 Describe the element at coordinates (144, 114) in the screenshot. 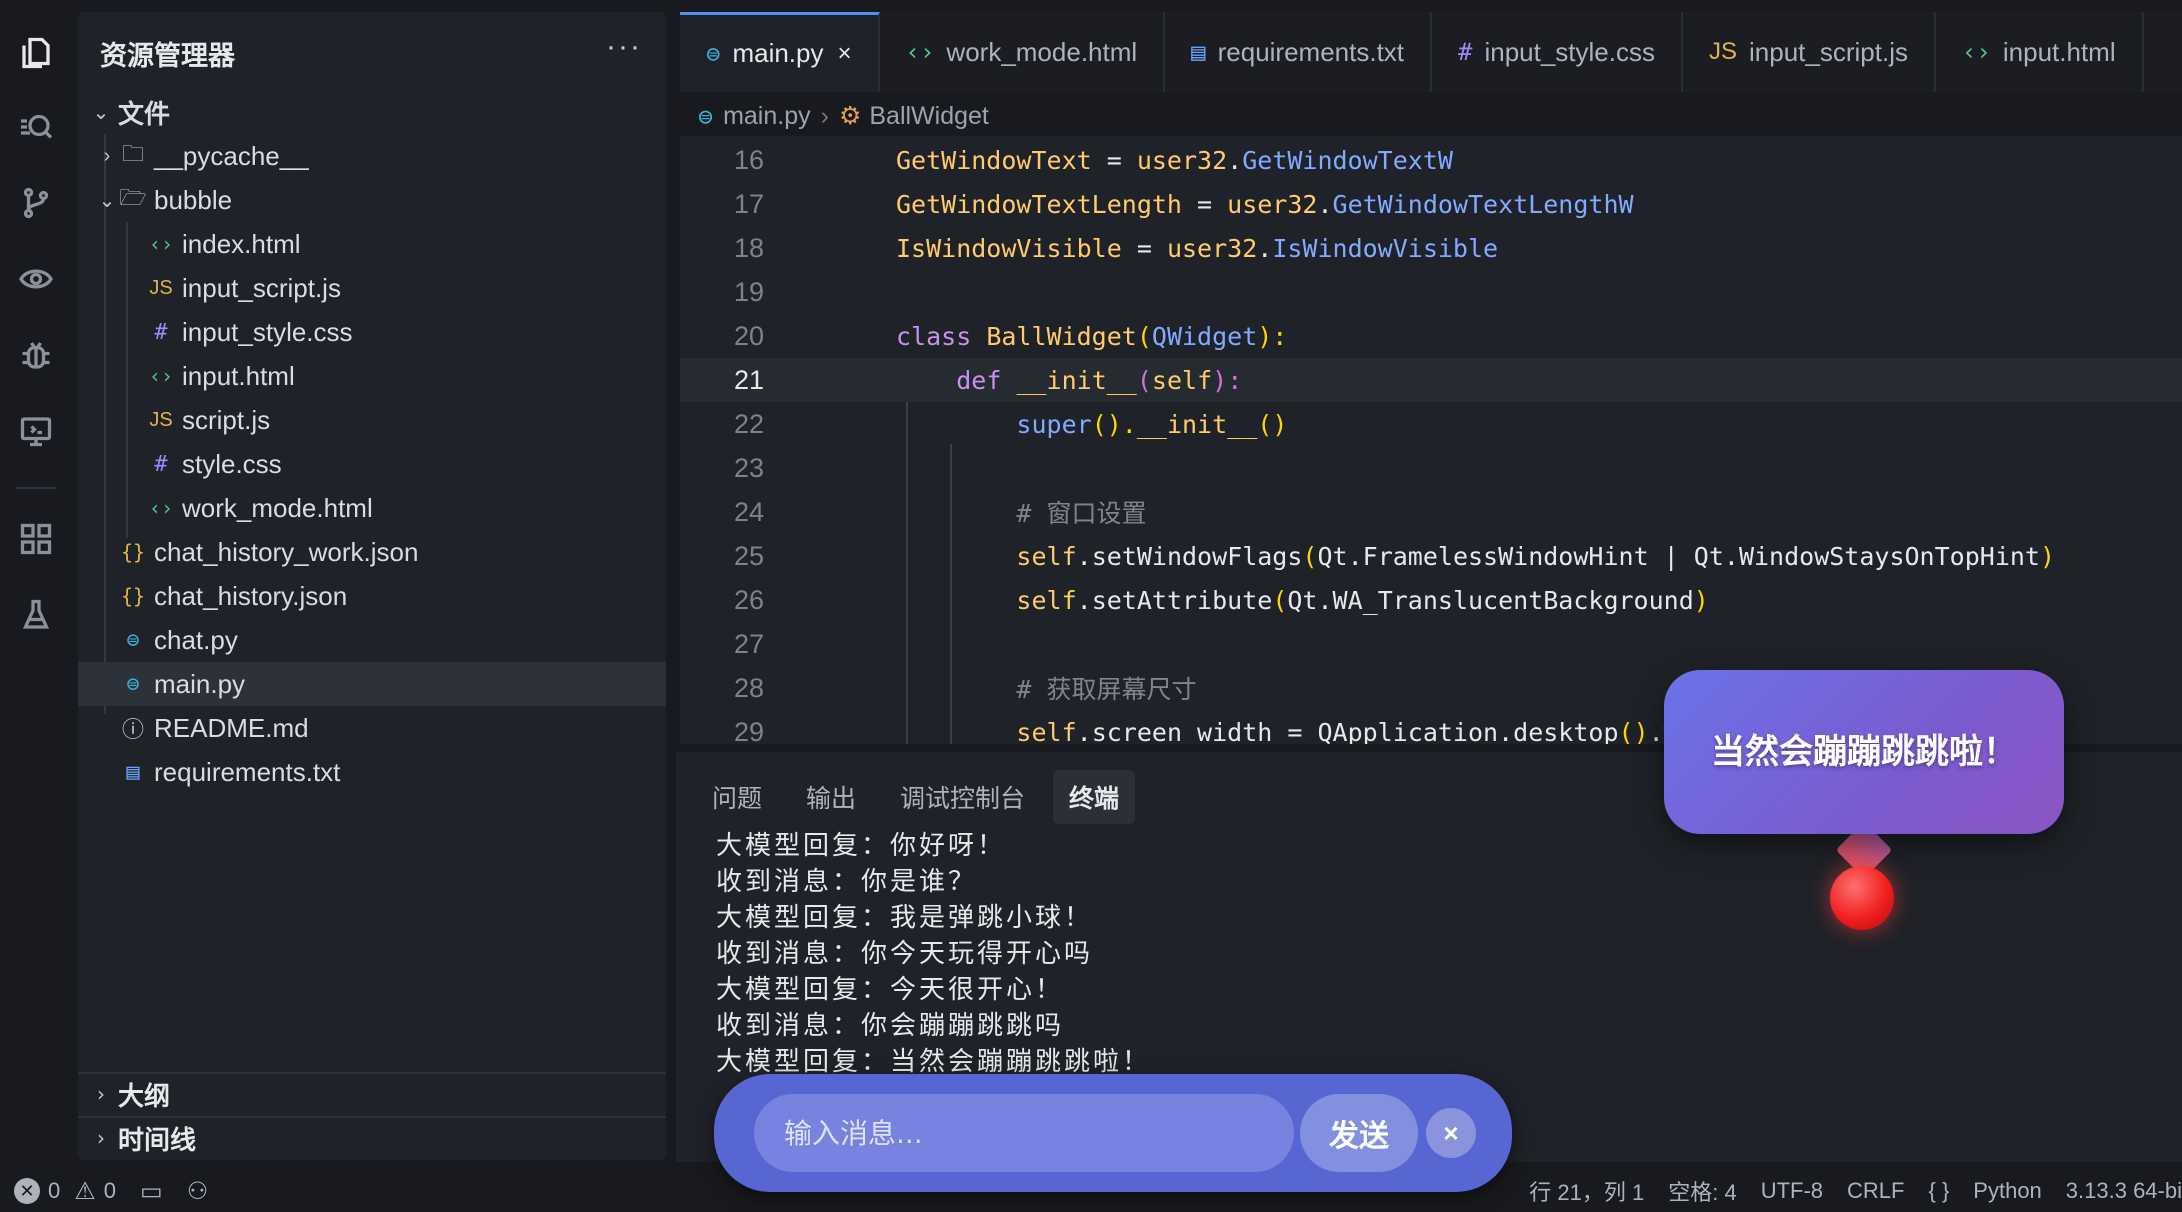

I see `folder-root-label: 文件` at that location.